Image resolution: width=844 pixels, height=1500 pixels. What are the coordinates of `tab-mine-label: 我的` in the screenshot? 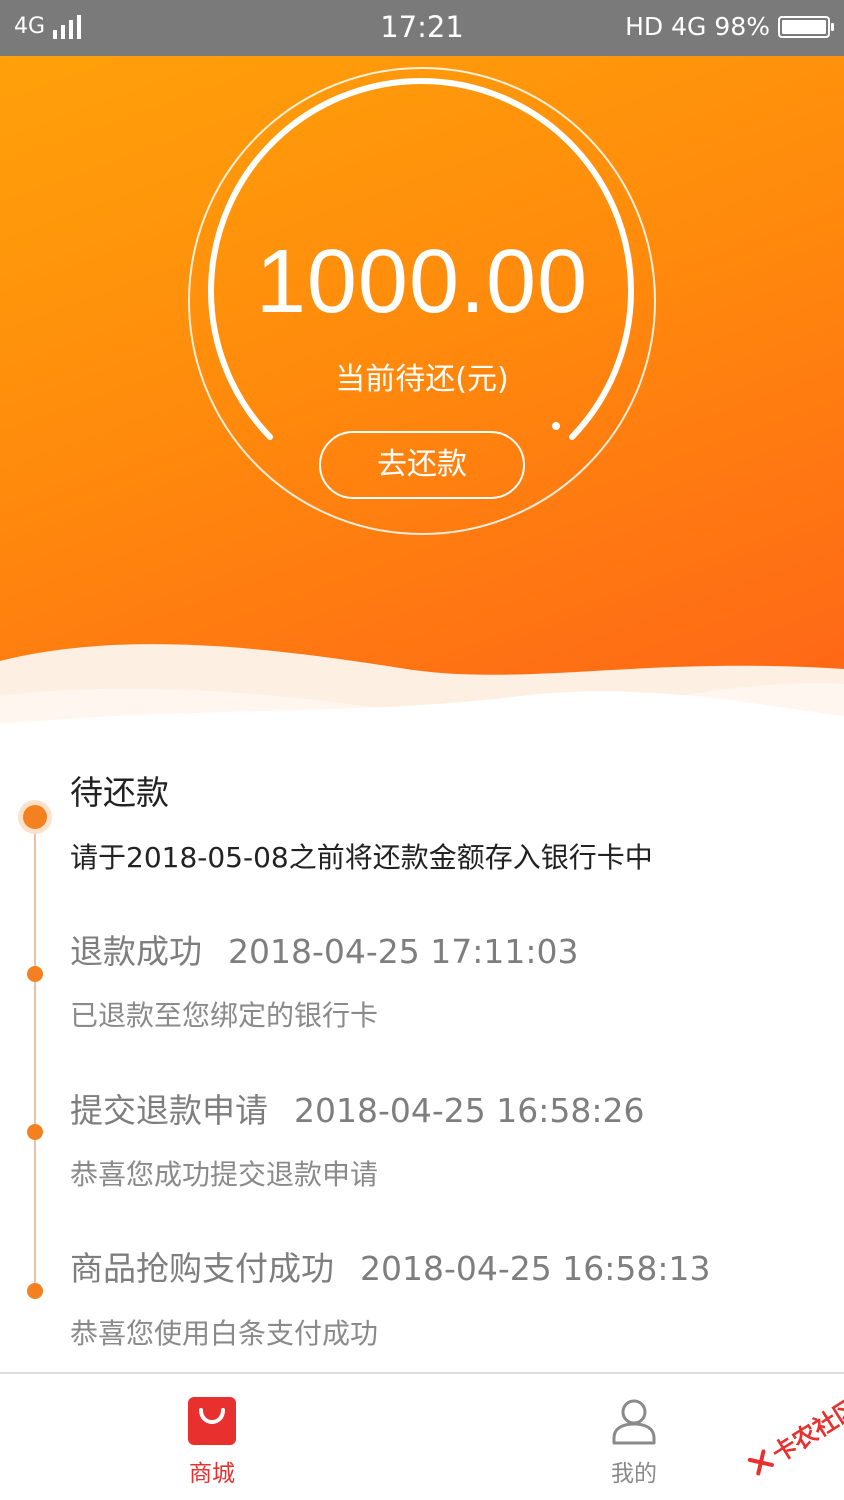 It's located at (634, 1474).